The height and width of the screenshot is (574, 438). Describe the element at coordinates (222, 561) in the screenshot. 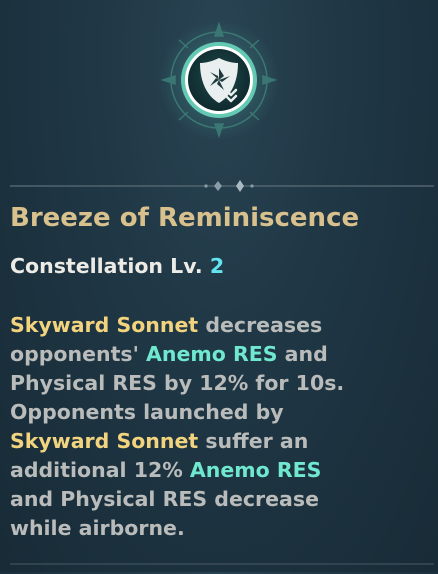

I see `bottom-divider` at that location.